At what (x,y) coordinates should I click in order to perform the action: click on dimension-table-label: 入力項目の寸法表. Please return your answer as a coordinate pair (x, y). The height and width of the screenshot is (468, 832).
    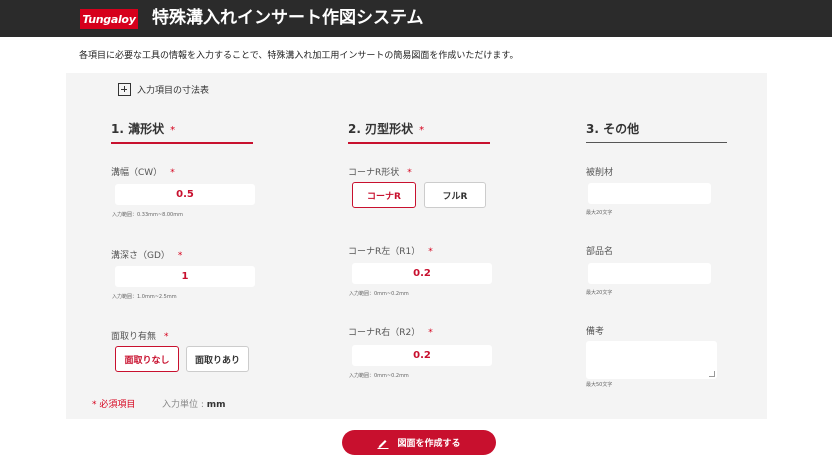
    Looking at the image, I should click on (173, 91).